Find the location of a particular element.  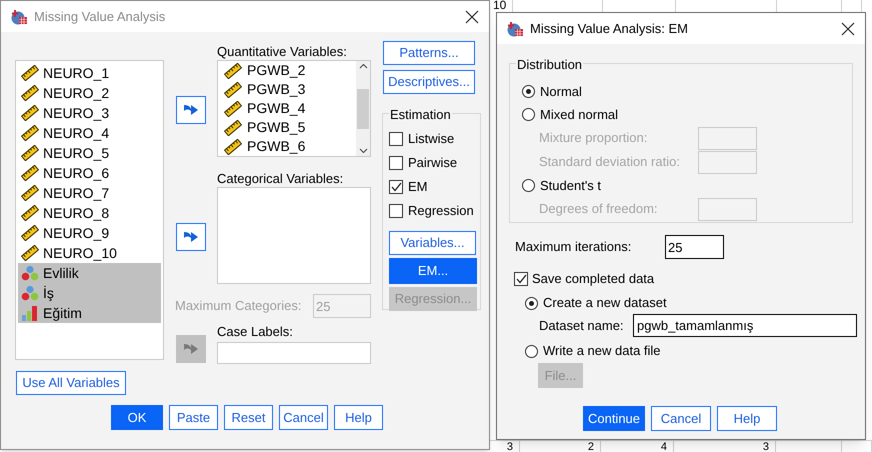

cell-text: 10 is located at coordinates (499, 6).